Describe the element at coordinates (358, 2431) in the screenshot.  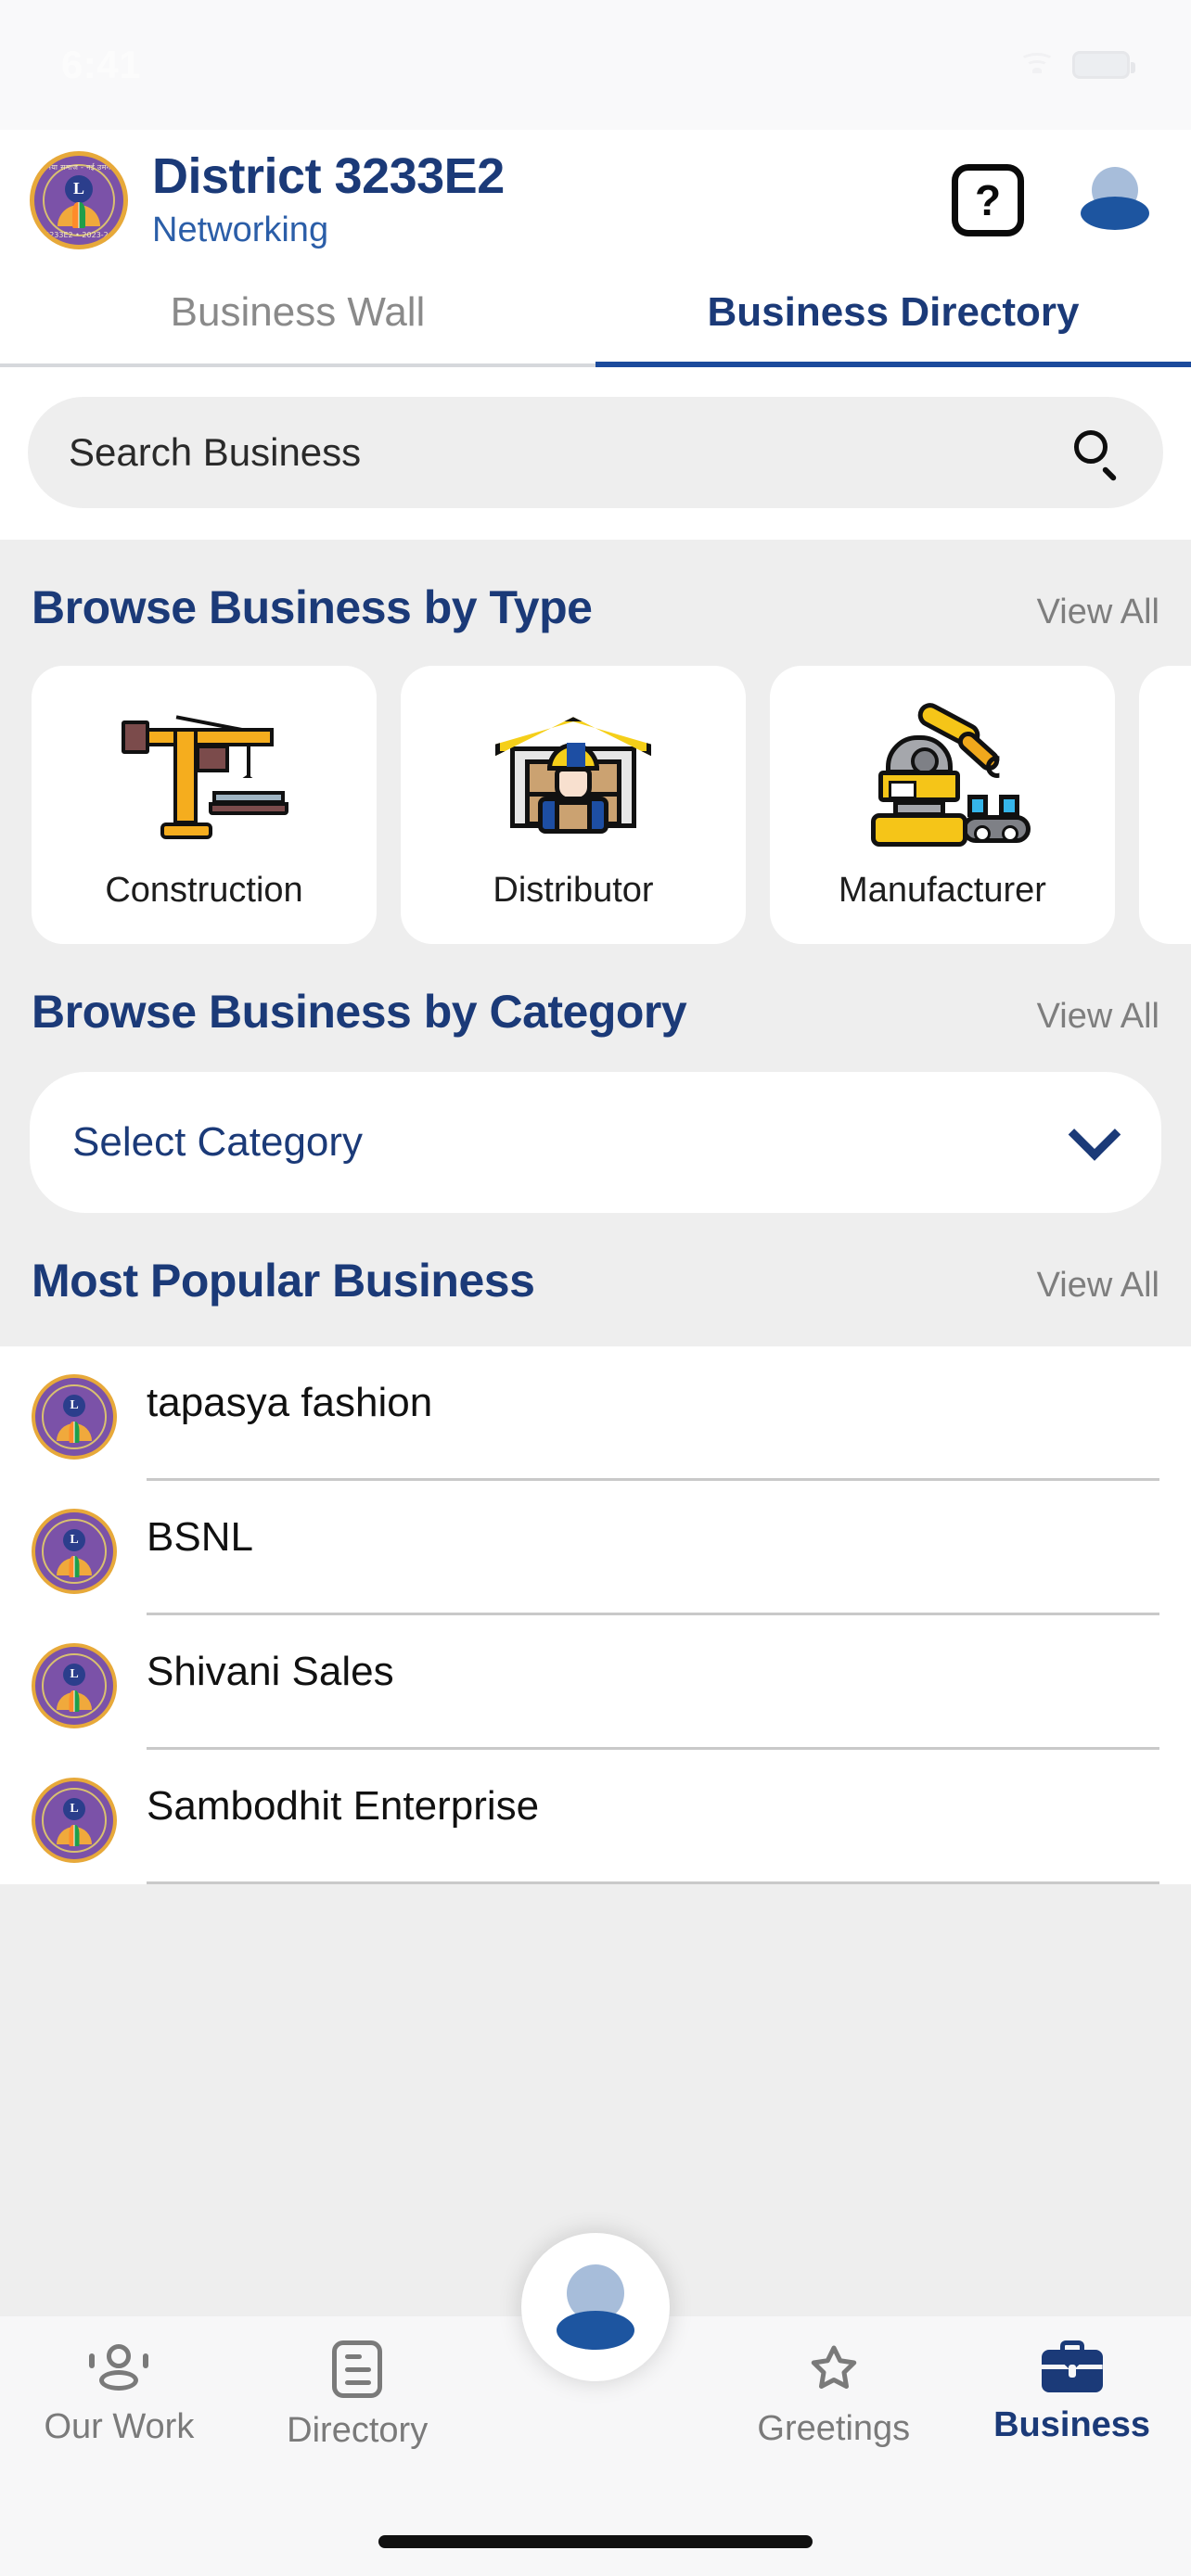
I see `nav-label: Directory` at that location.